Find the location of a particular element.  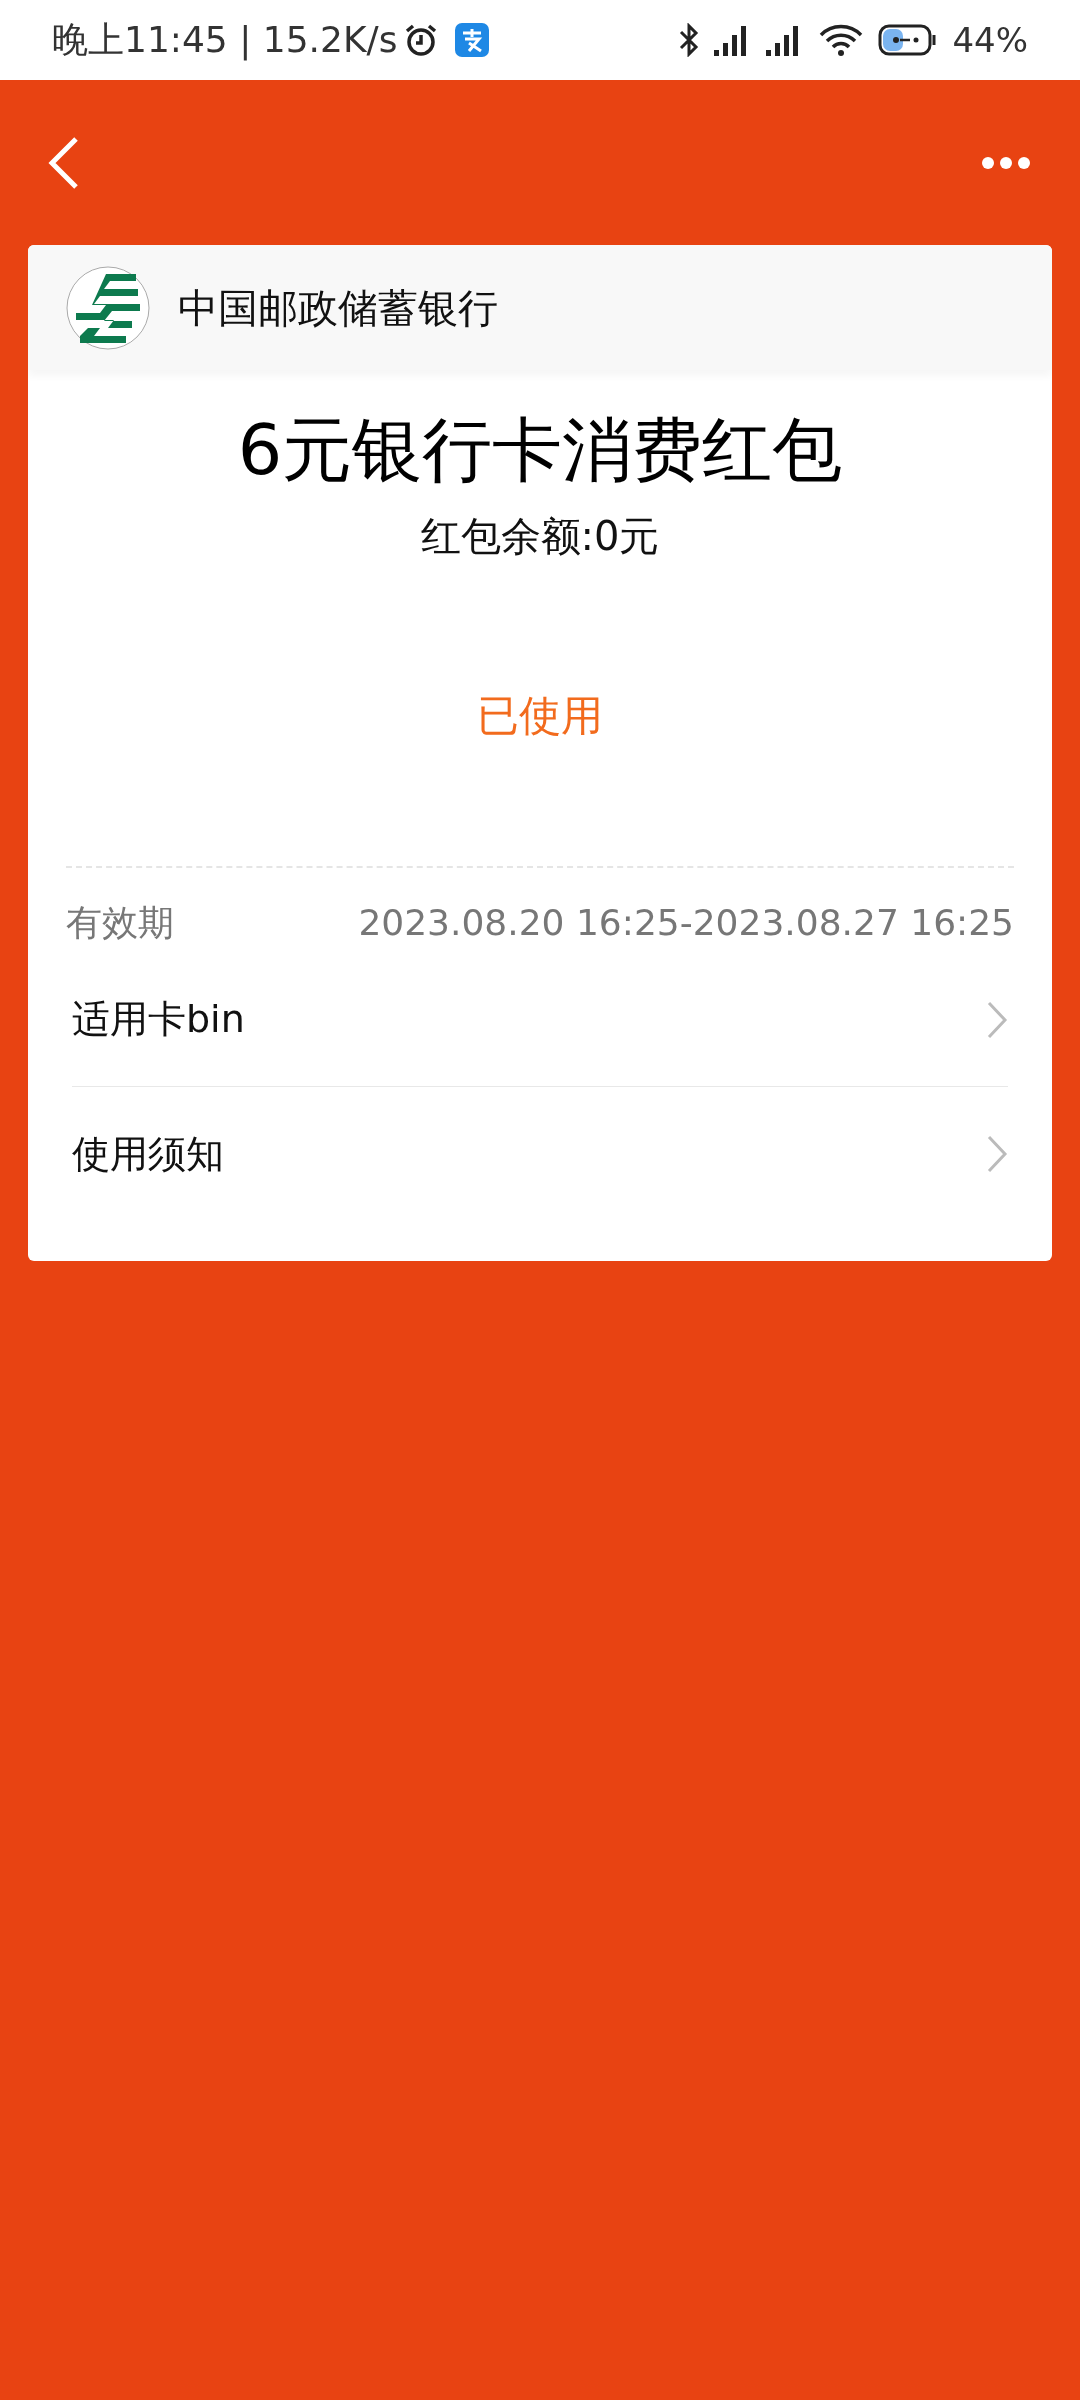

link-row: 适用卡bin is located at coordinates (540, 1020).